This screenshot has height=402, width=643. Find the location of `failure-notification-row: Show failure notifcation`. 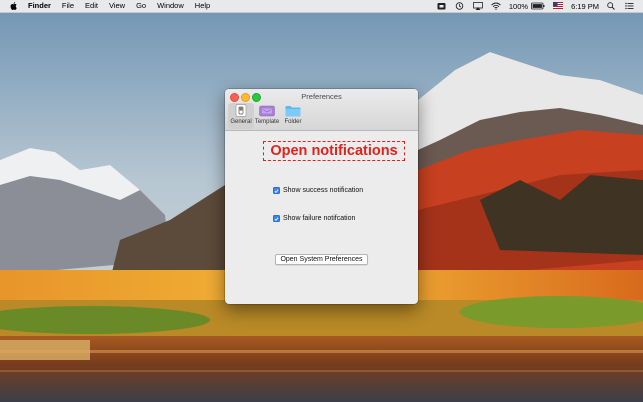

failure-notification-row: Show failure notifcation is located at coordinates (314, 218).